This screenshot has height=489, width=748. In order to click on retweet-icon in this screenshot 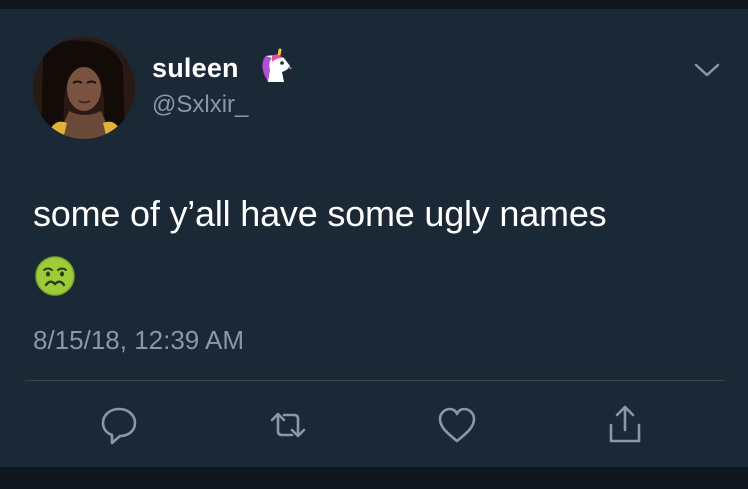, I will do `click(288, 425)`.